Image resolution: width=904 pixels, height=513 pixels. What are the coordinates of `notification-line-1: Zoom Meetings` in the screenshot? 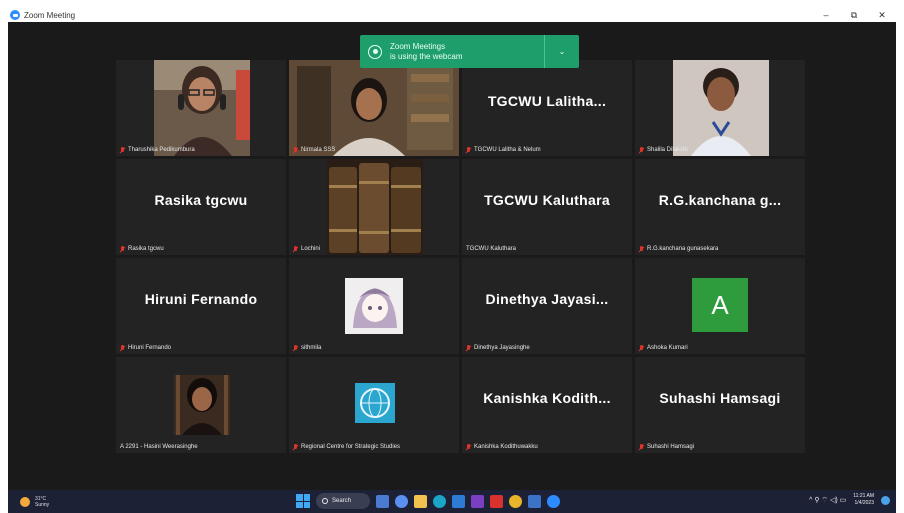 It's located at (418, 46).